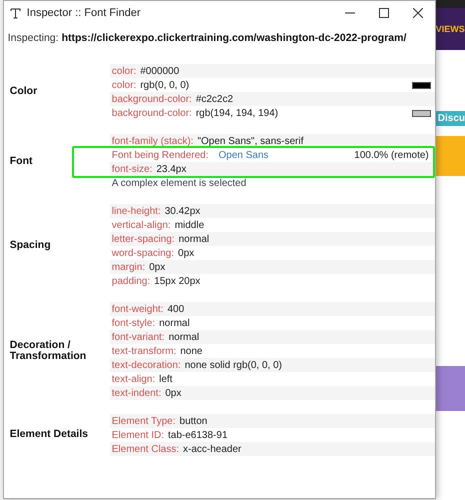 This screenshot has height=500, width=465. Describe the element at coordinates (189, 225) in the screenshot. I see `property-value: middle` at that location.